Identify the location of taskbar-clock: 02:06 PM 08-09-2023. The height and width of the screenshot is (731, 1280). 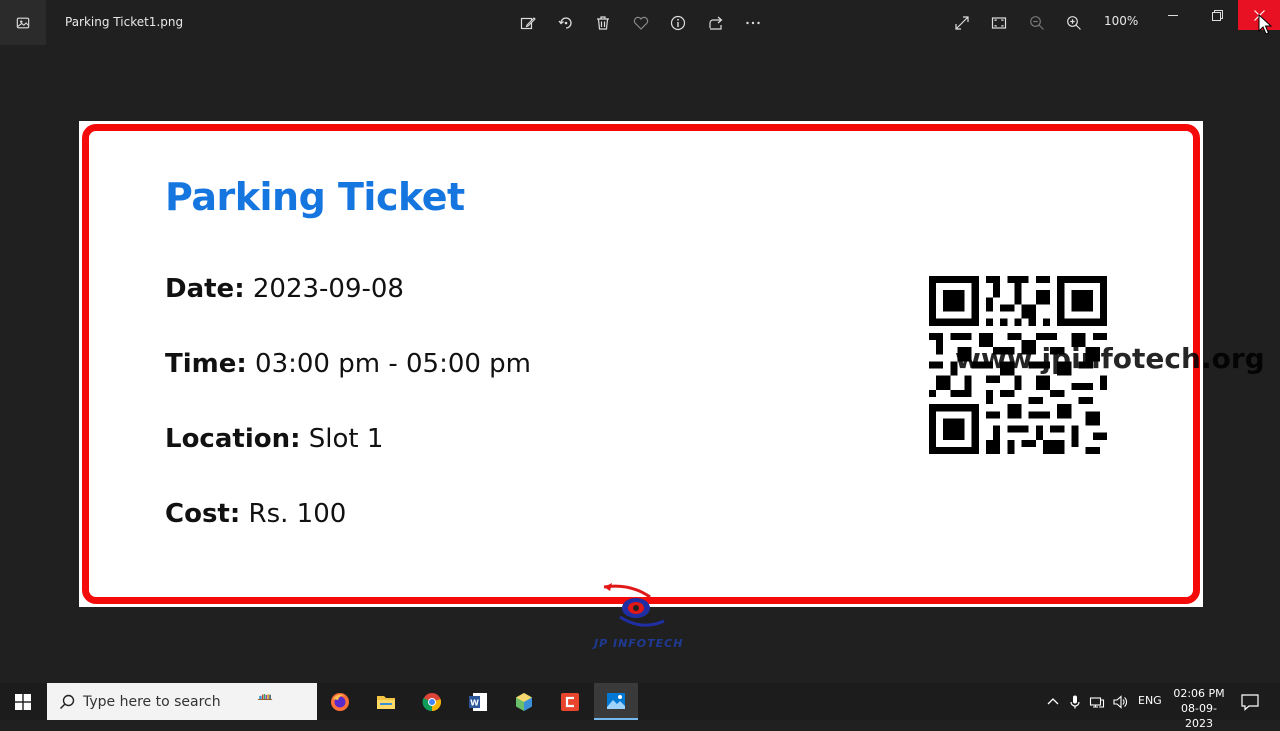
(1199, 708).